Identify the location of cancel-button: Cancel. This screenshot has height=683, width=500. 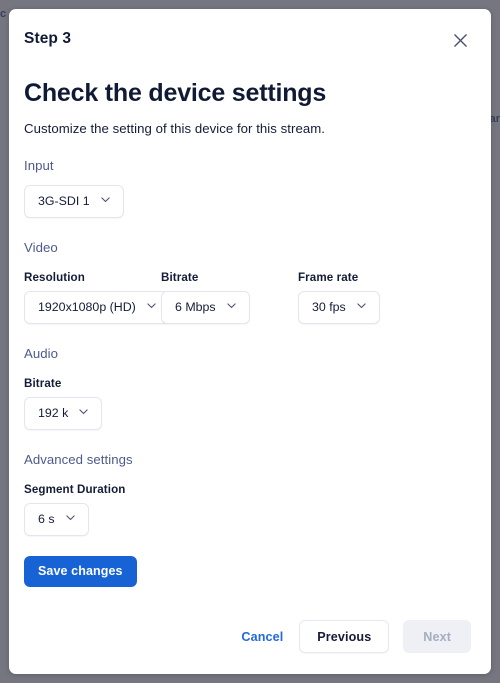
(262, 637).